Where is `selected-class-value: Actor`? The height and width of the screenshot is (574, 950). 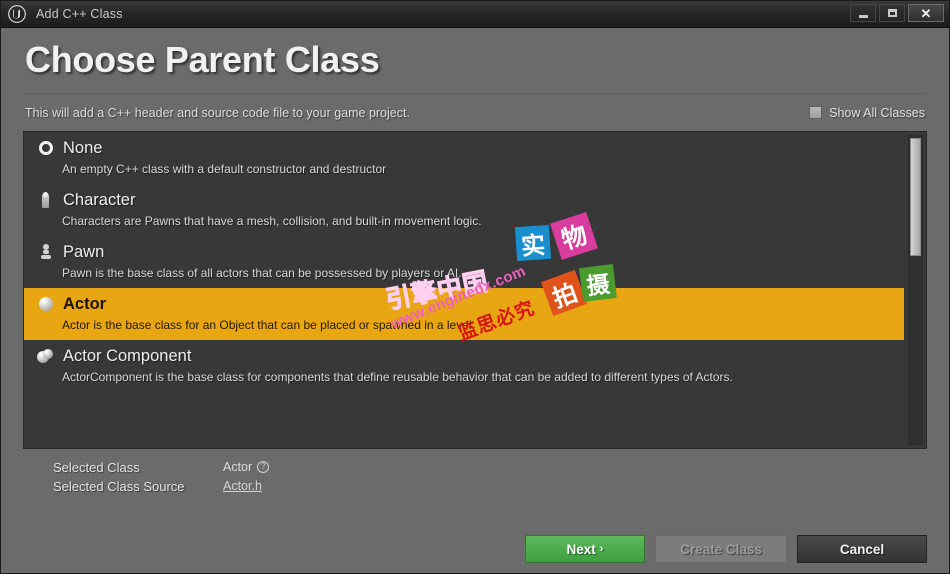 selected-class-value: Actor is located at coordinates (238, 467).